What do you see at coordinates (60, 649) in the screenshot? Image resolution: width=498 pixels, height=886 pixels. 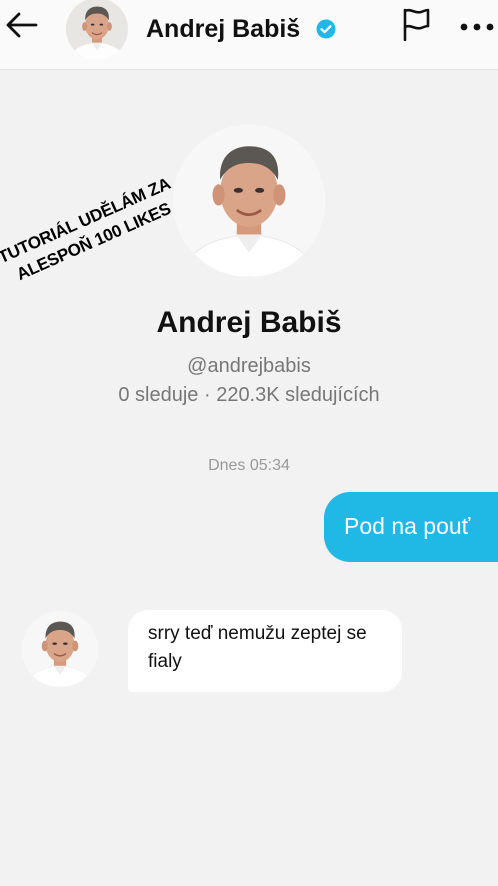 I see `sender-avatar` at bounding box center [60, 649].